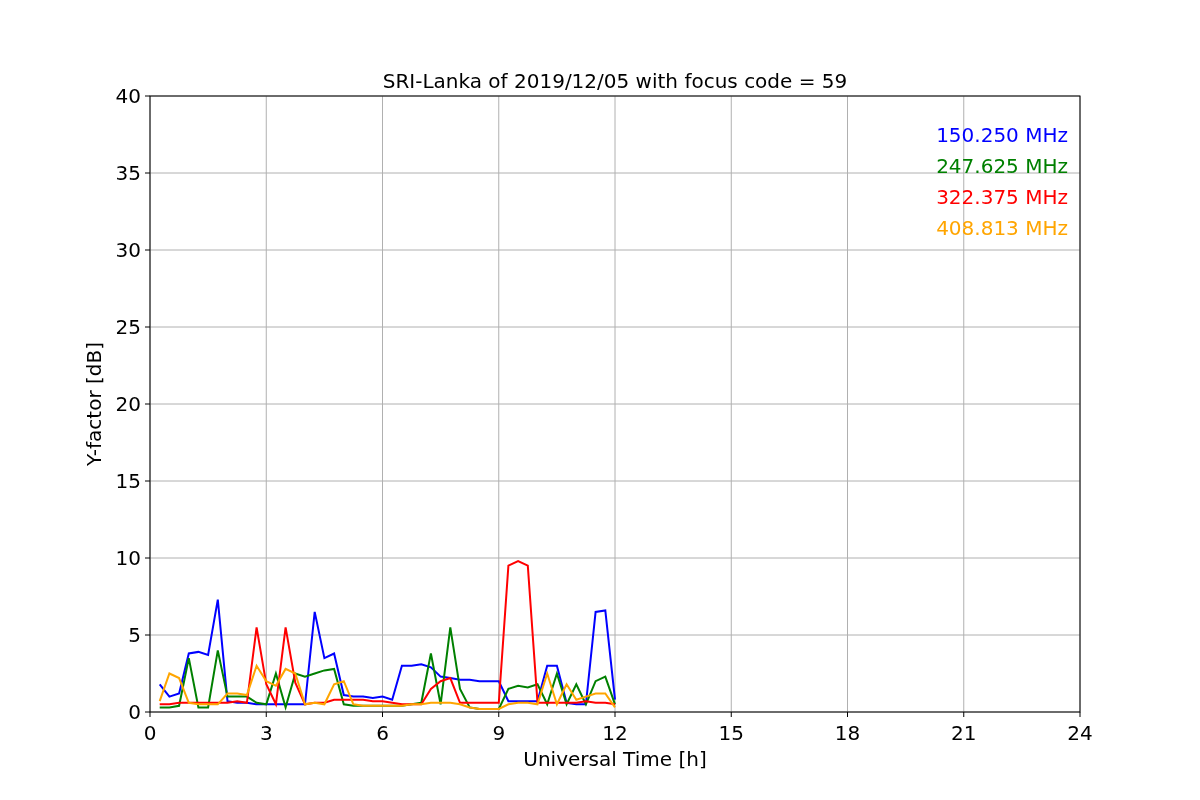 This screenshot has width=1200, height=800. I want to click on y-axis-label: Y-factor [dB], so click(94, 404).